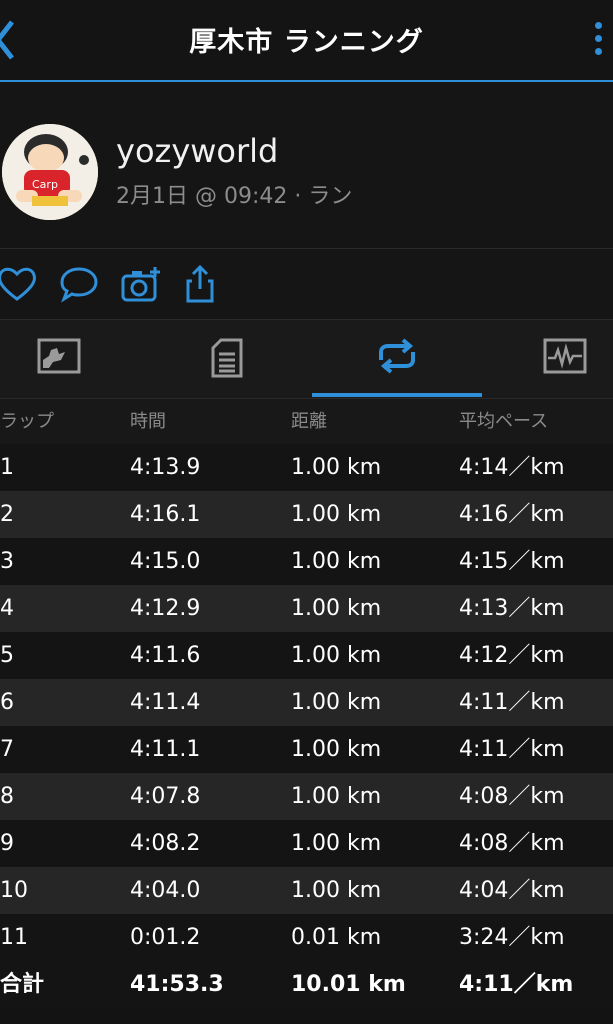 The image size is (613, 1024). I want to click on page-title: 厚木市 ランニング, so click(306, 42).